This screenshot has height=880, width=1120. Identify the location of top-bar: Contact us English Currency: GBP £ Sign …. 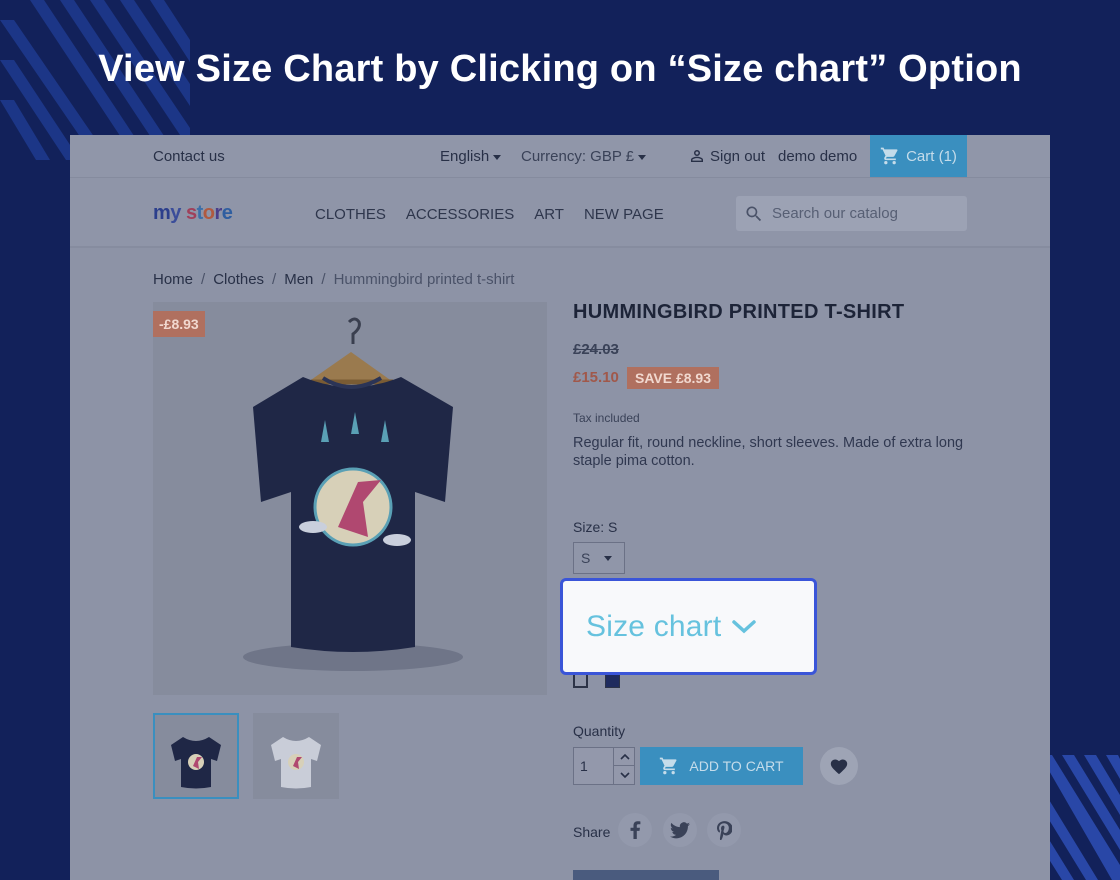
(560, 156).